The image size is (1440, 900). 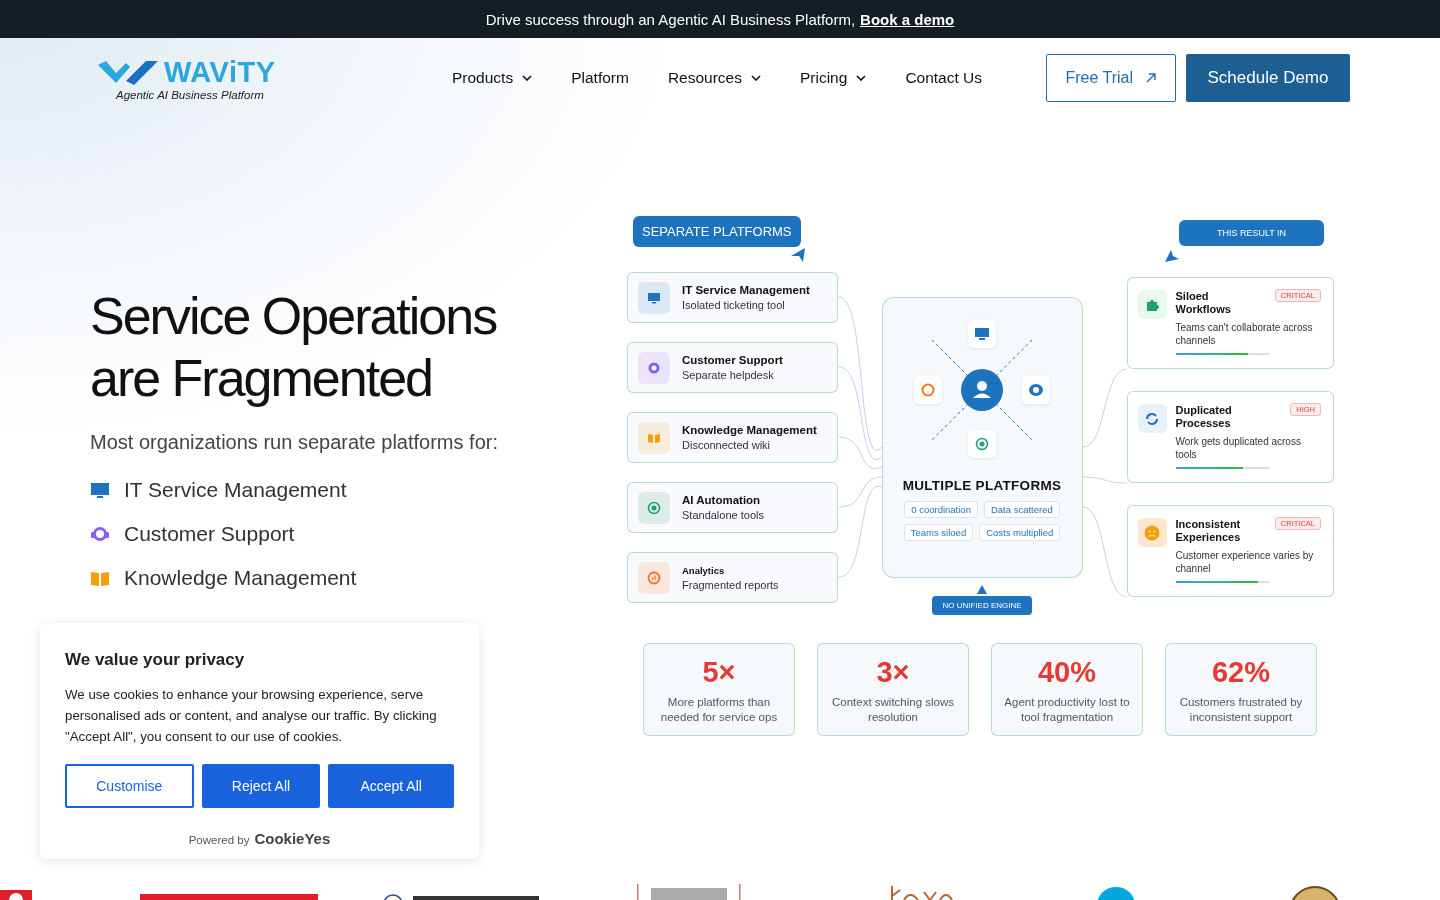 What do you see at coordinates (982, 605) in the screenshot?
I see `no-unified-engine-label: NO UNIFIED ENGINE` at bounding box center [982, 605].